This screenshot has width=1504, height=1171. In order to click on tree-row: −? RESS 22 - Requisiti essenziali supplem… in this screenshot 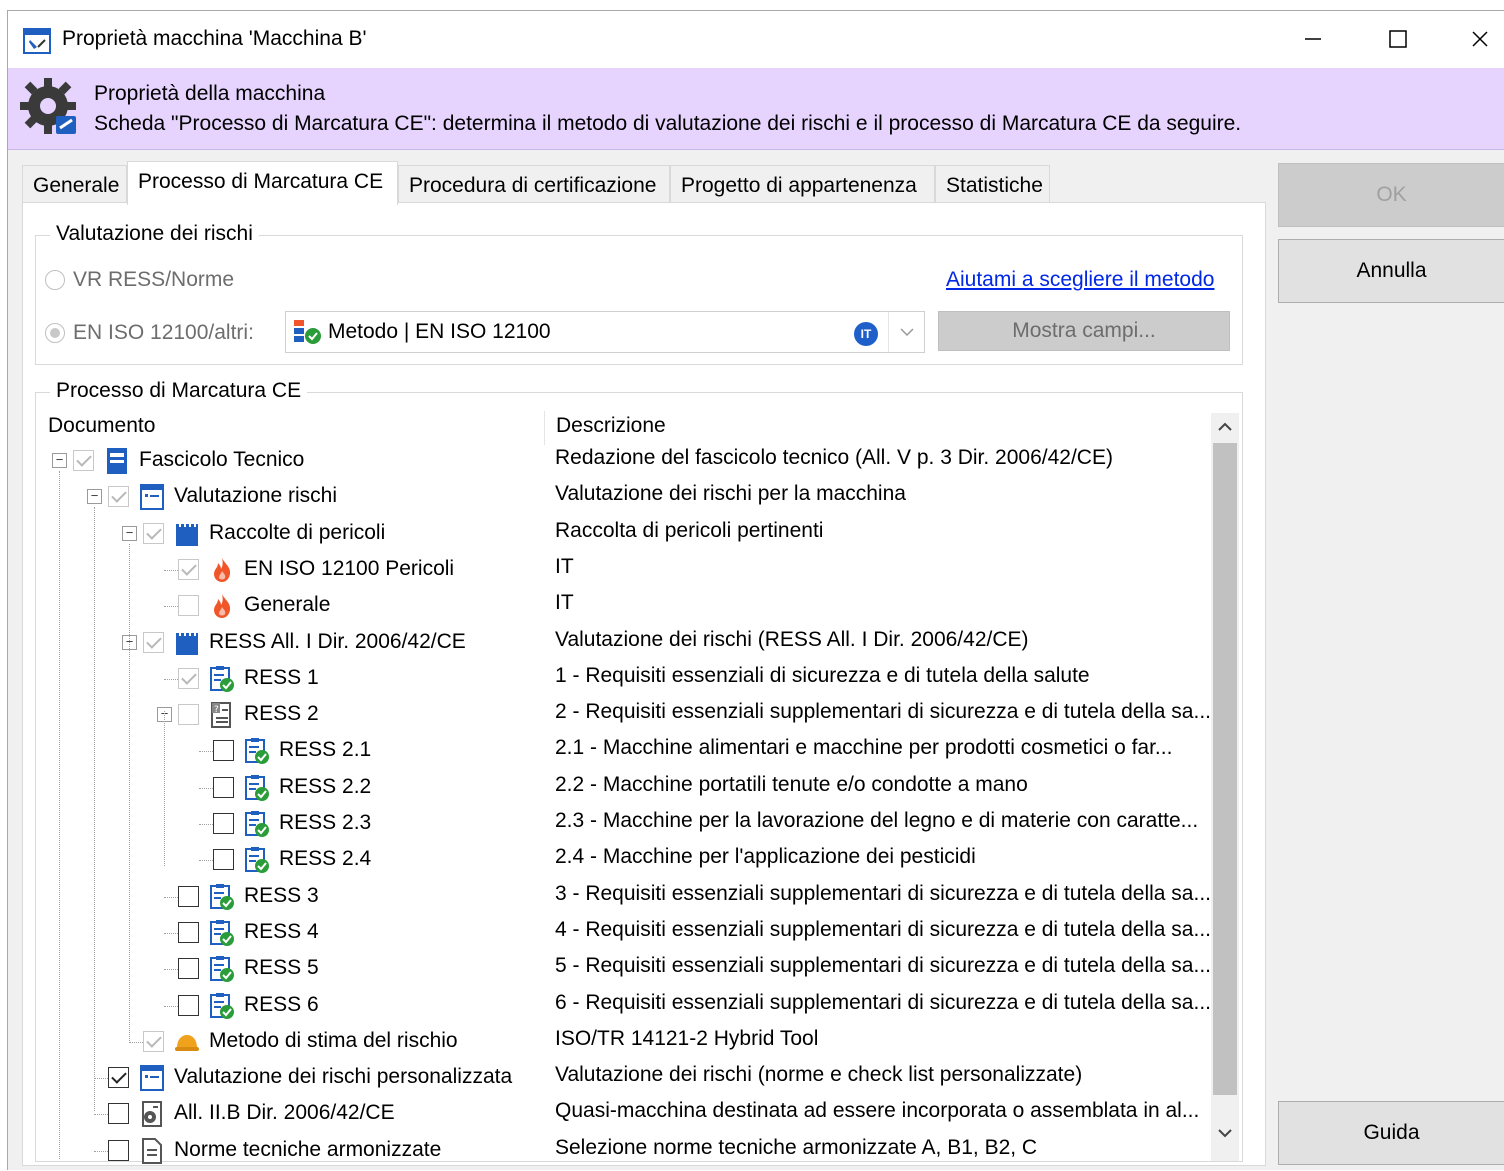, I will do `click(609, 716)`.